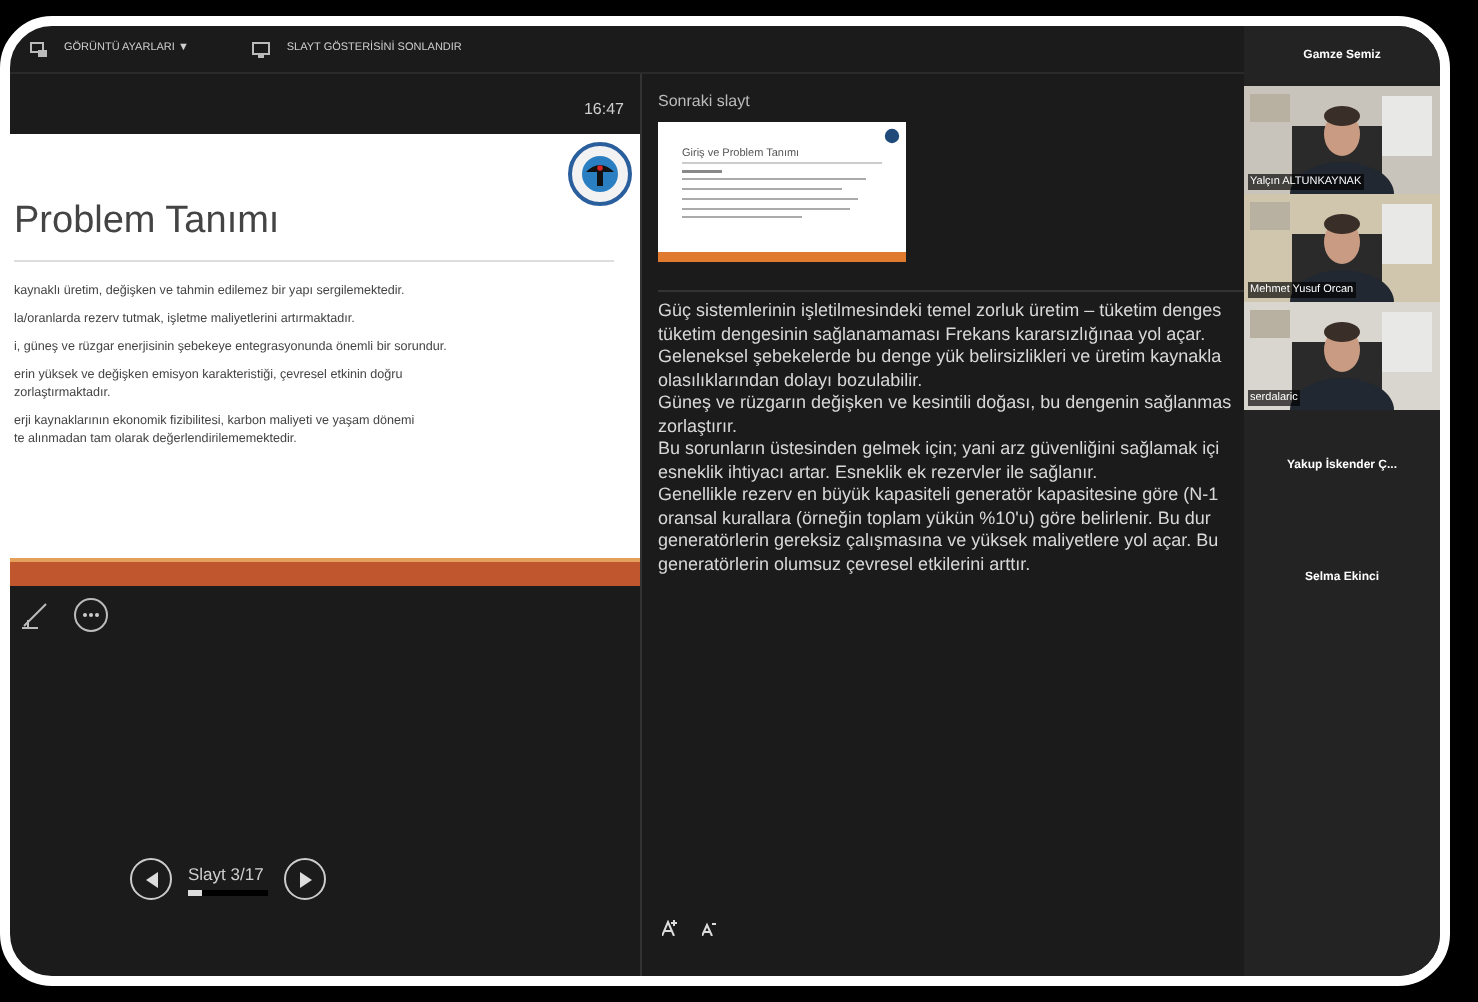  What do you see at coordinates (709, 929) in the screenshot?
I see `decrease-font-icon` at bounding box center [709, 929].